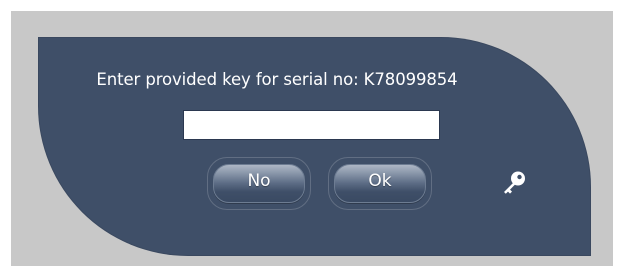  What do you see at coordinates (259, 181) in the screenshot?
I see `no-button-label: No` at bounding box center [259, 181].